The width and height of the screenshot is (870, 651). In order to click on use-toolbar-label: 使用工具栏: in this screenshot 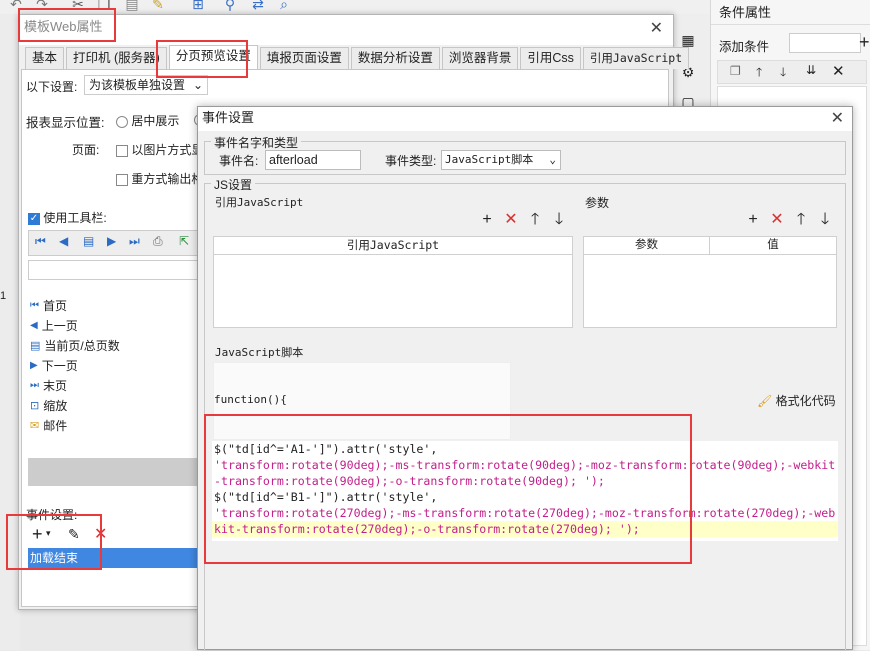, I will do `click(75, 218)`.